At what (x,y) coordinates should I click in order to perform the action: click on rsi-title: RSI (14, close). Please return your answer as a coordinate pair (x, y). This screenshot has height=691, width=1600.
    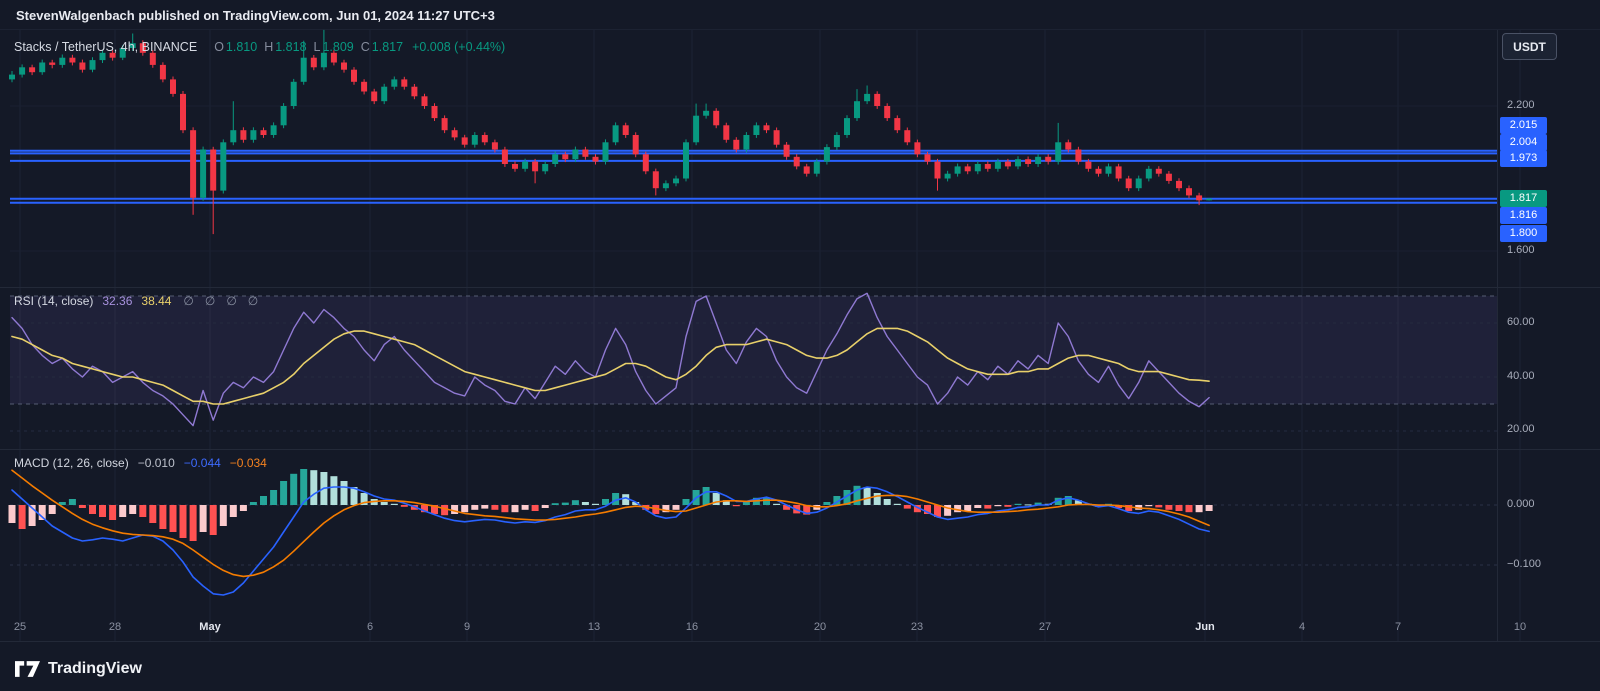
    Looking at the image, I should click on (53, 301).